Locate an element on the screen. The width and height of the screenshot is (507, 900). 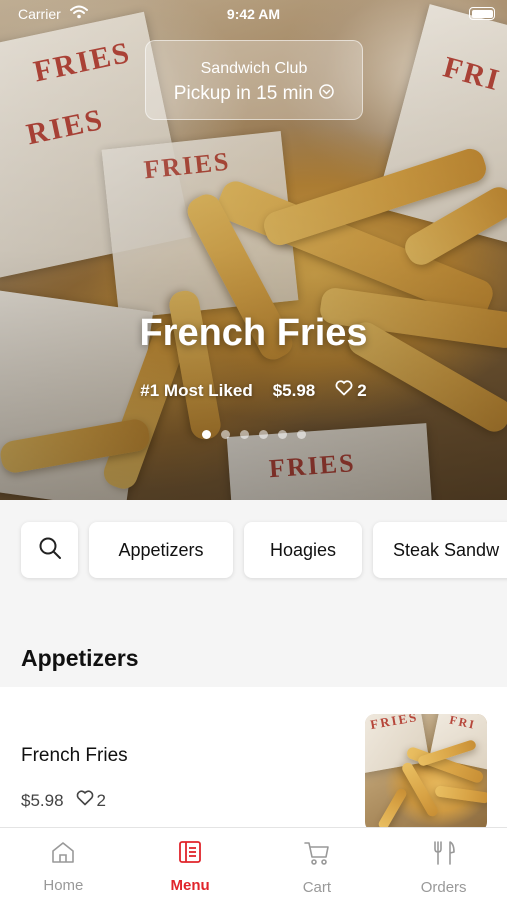
category-chip-appetizers: Appetizers is located at coordinates (161, 550).